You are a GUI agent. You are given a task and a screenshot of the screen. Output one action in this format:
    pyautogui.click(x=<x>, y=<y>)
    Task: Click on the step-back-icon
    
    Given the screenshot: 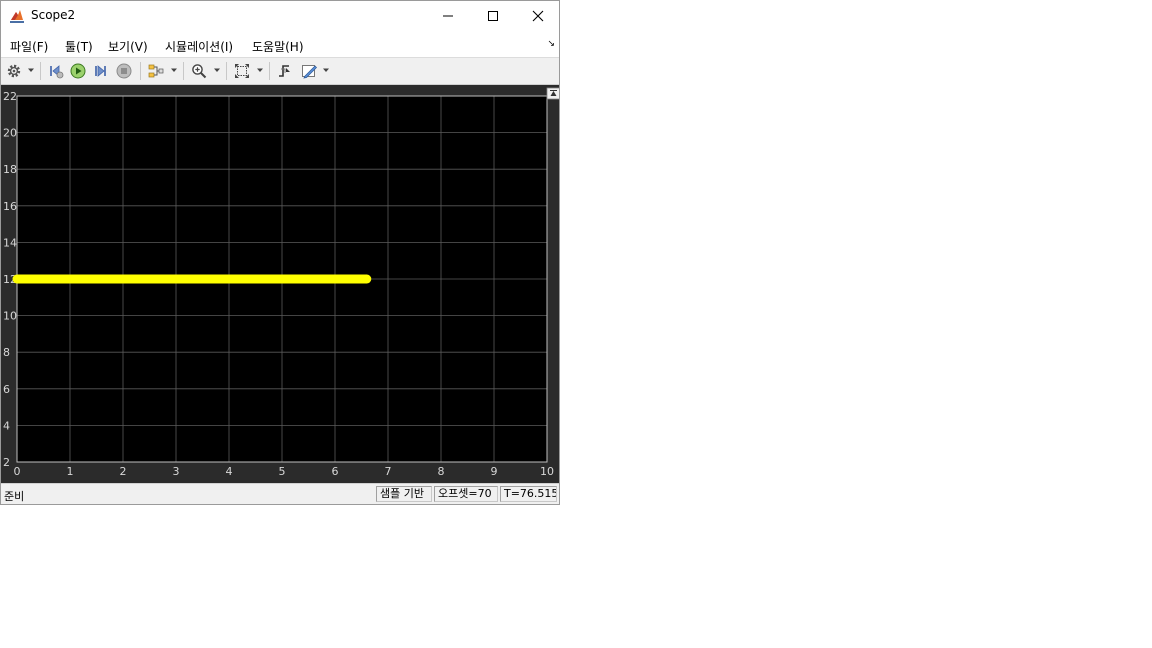 What is the action you would take?
    pyautogui.click(x=57, y=72)
    